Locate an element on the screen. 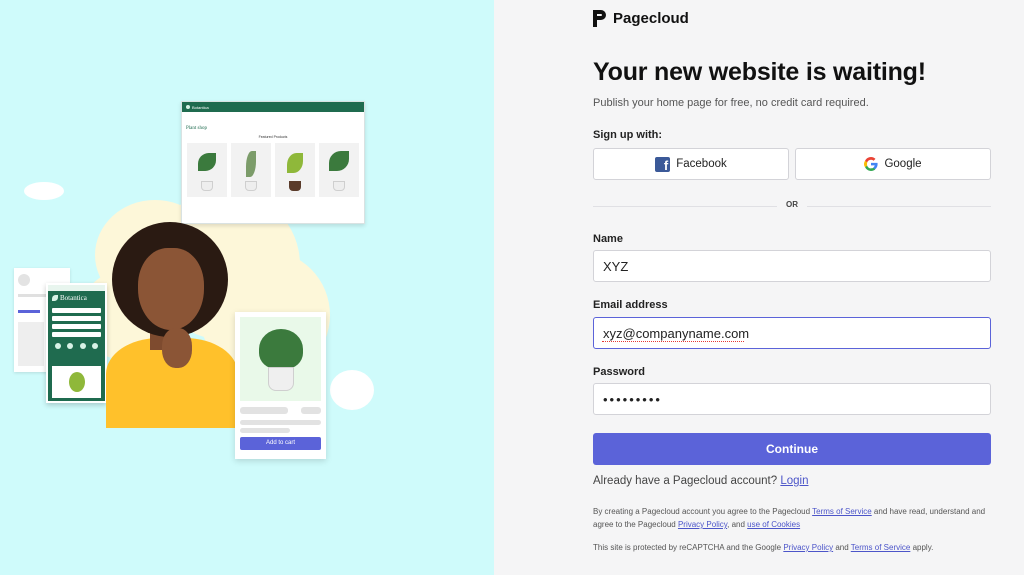 This screenshot has height=575, width=1024. brand-name: Pagecloud is located at coordinates (651, 18).